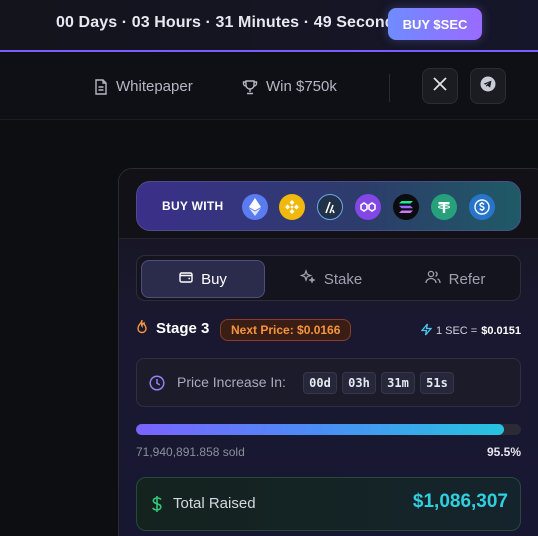  What do you see at coordinates (307, 279) in the screenshot?
I see `sparkles-icon` at bounding box center [307, 279].